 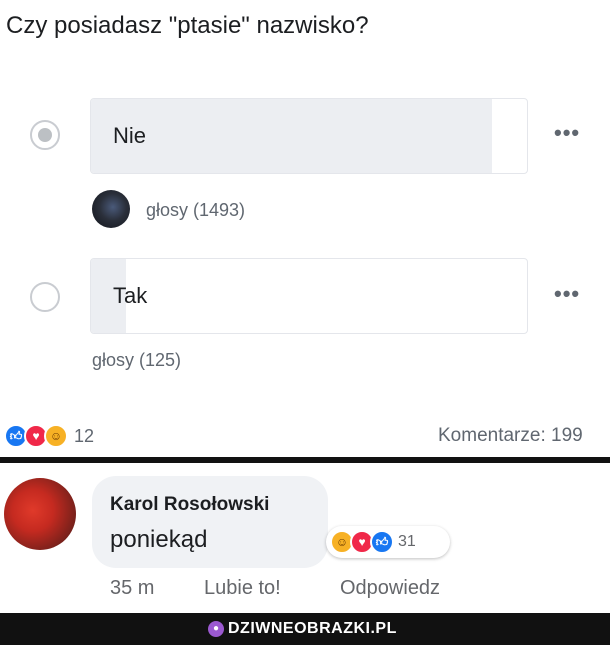 I want to click on reaction-count: 12, so click(x=84, y=436).